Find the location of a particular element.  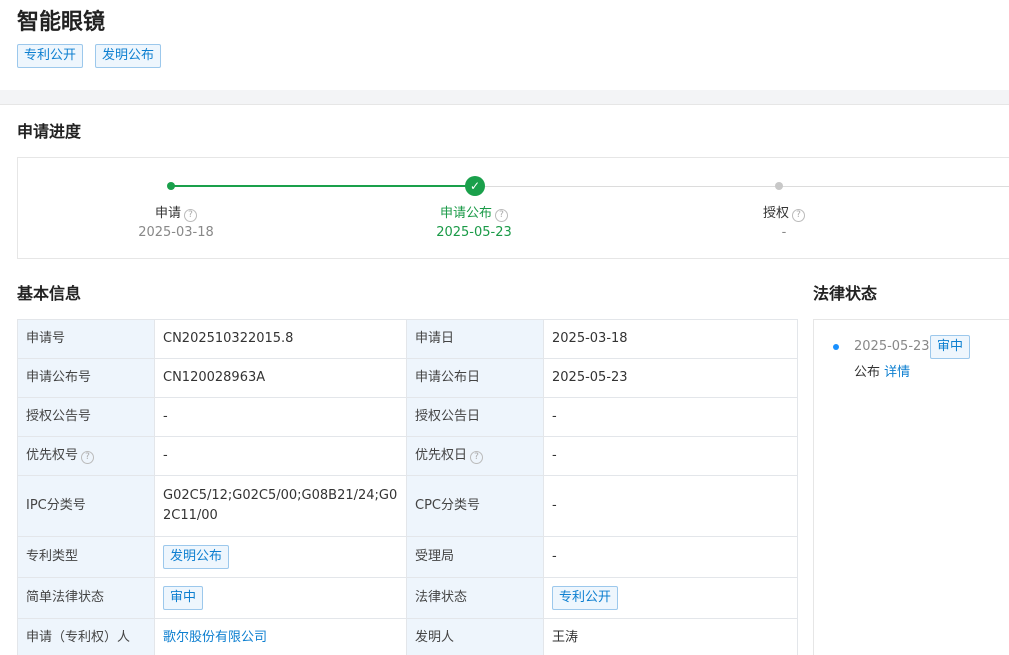

legal-status-tag: 审中 is located at coordinates (950, 347).